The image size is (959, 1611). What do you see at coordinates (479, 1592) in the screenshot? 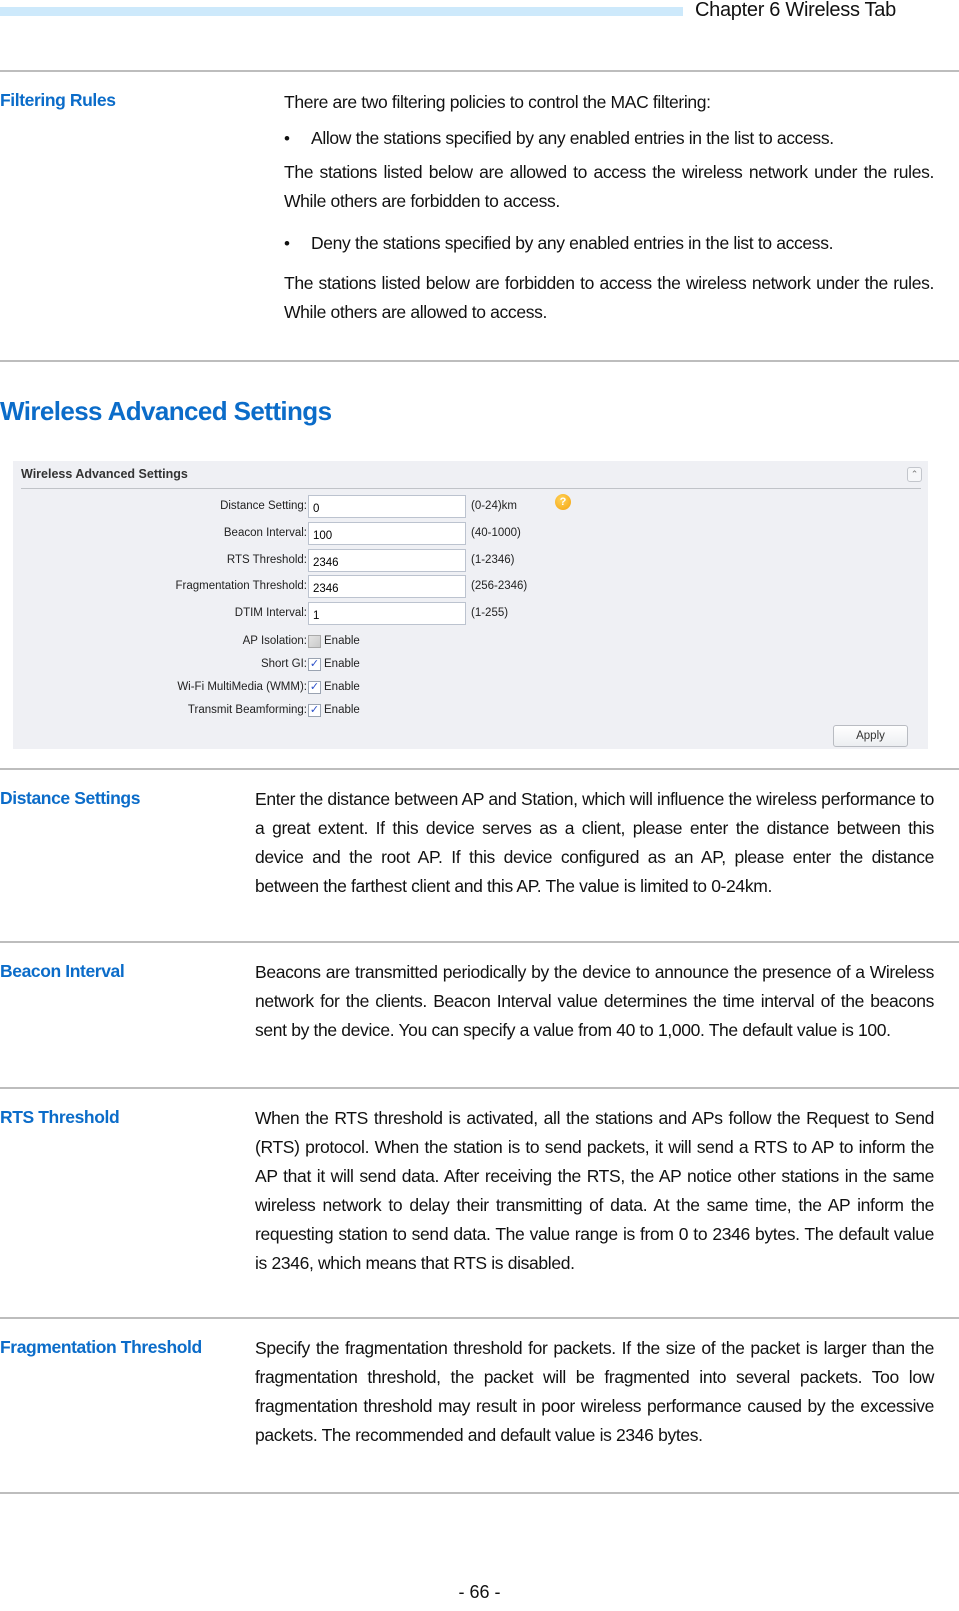
I see `page-number: - 66 -` at bounding box center [479, 1592].